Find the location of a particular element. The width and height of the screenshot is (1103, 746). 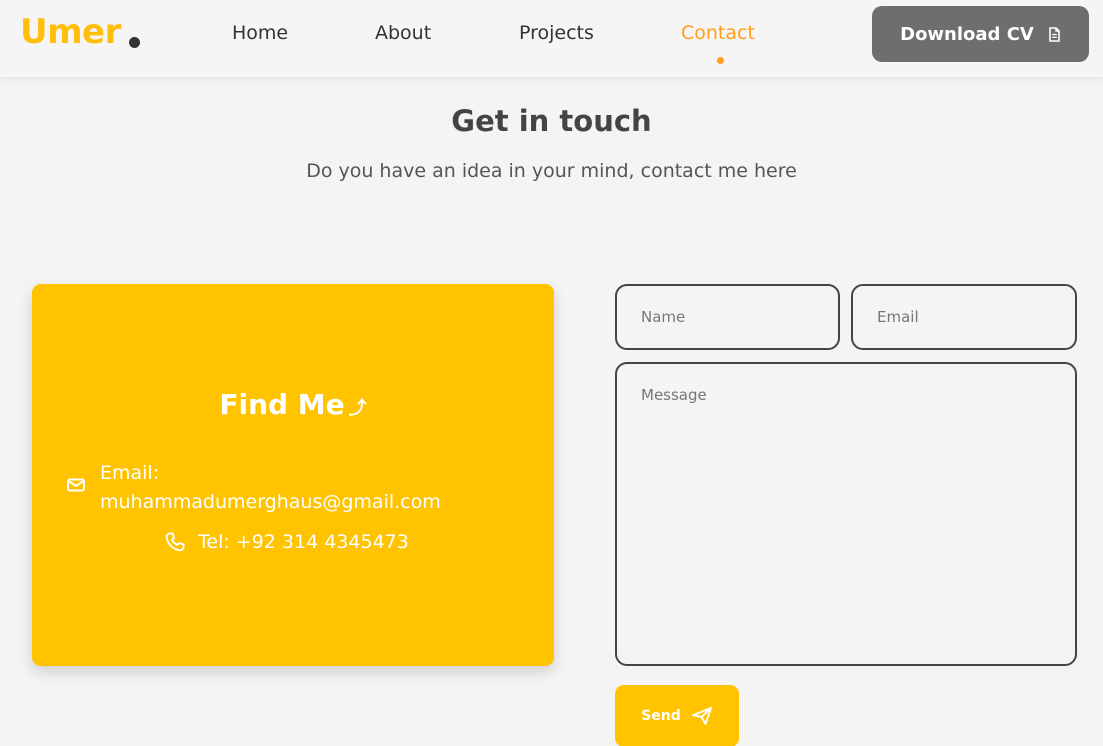

logo: Umer is located at coordinates (70, 32).